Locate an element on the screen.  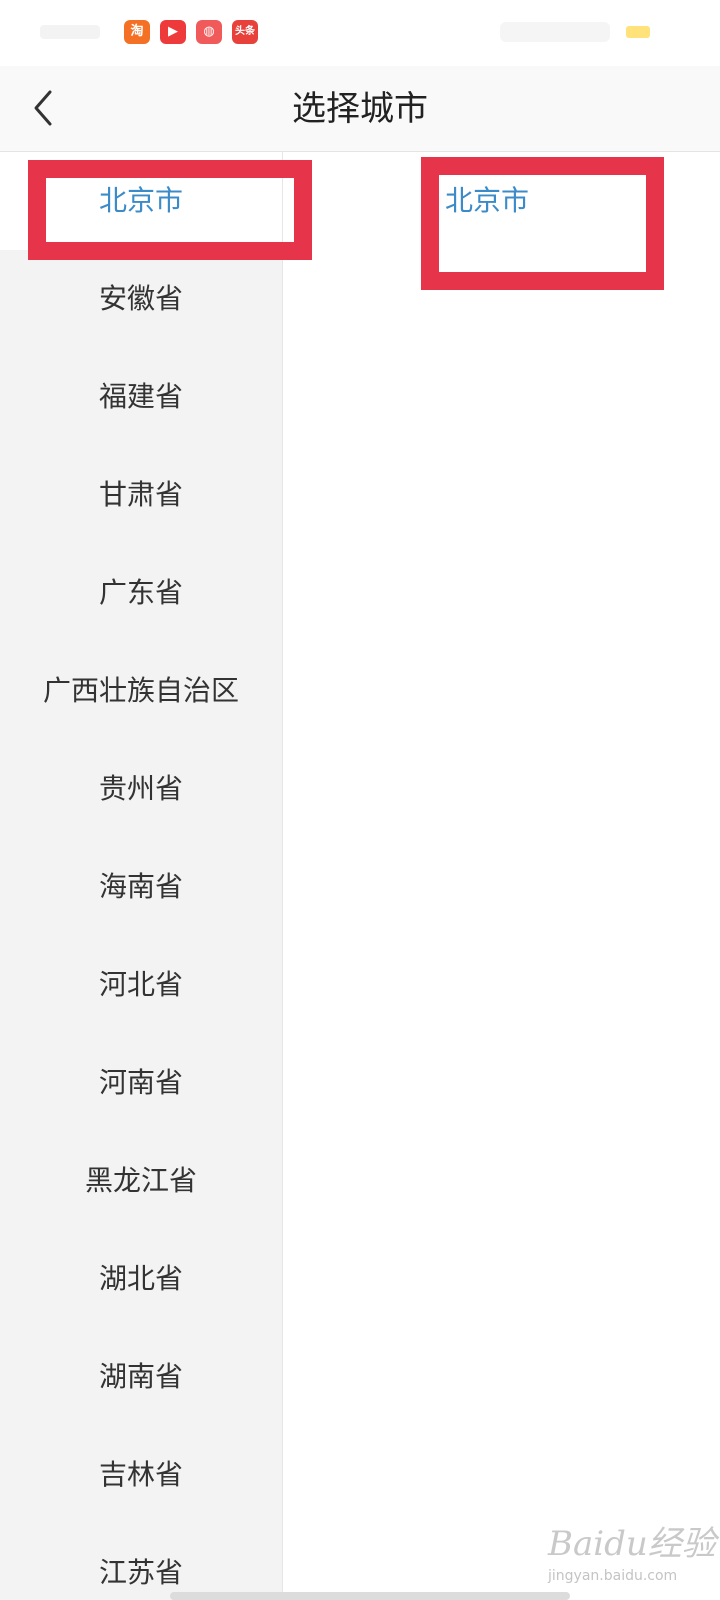
highlight-box-city is located at coordinates (542, 223).